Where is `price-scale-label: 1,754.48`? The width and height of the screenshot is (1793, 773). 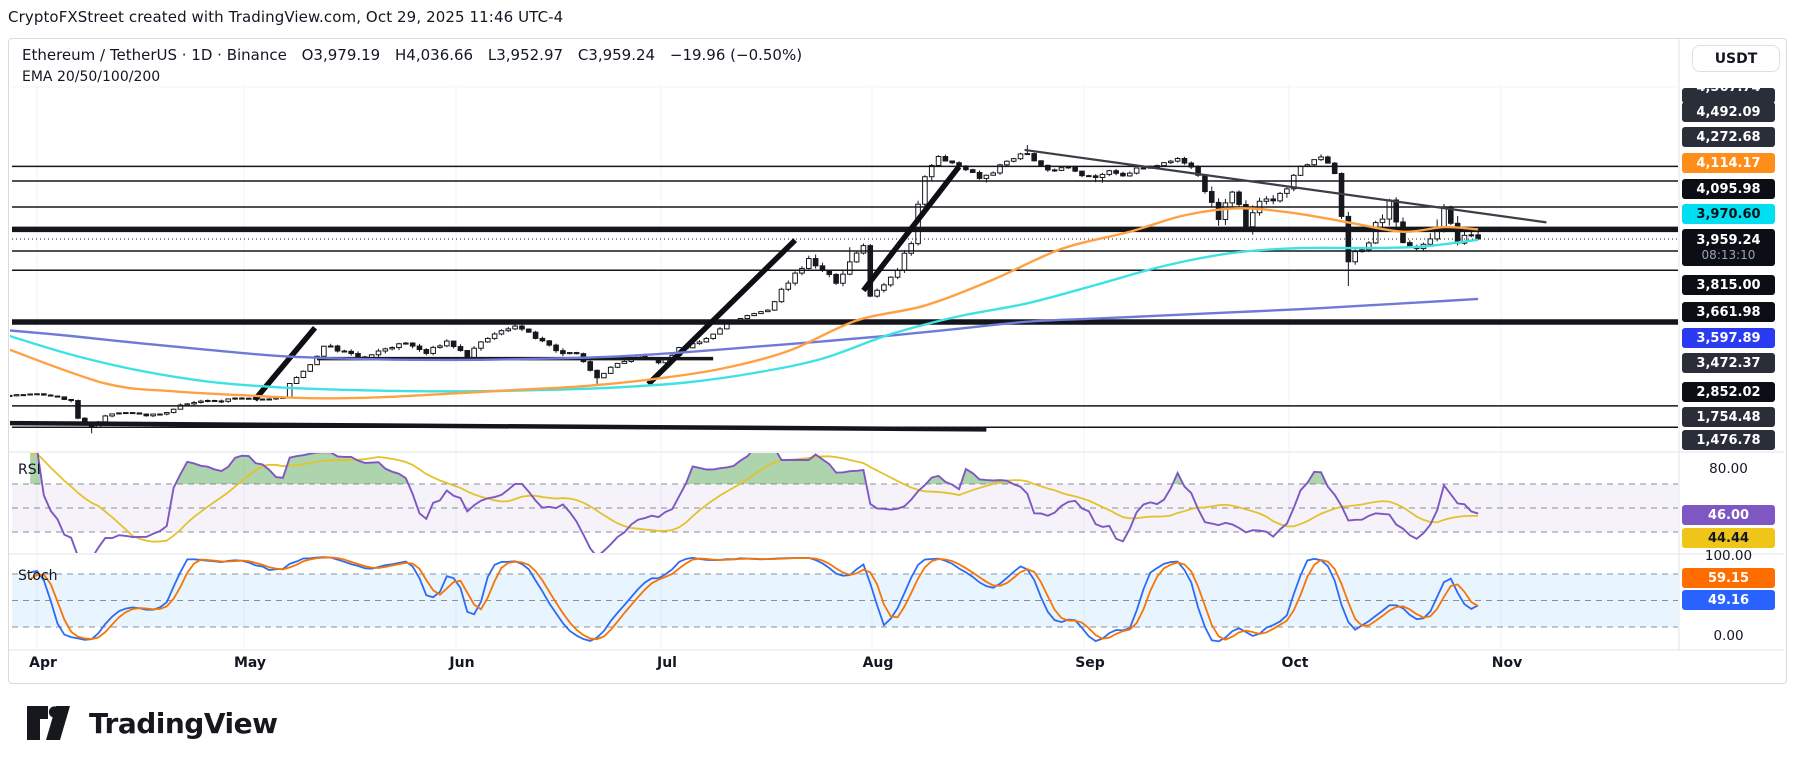 price-scale-label: 1,754.48 is located at coordinates (1728, 417).